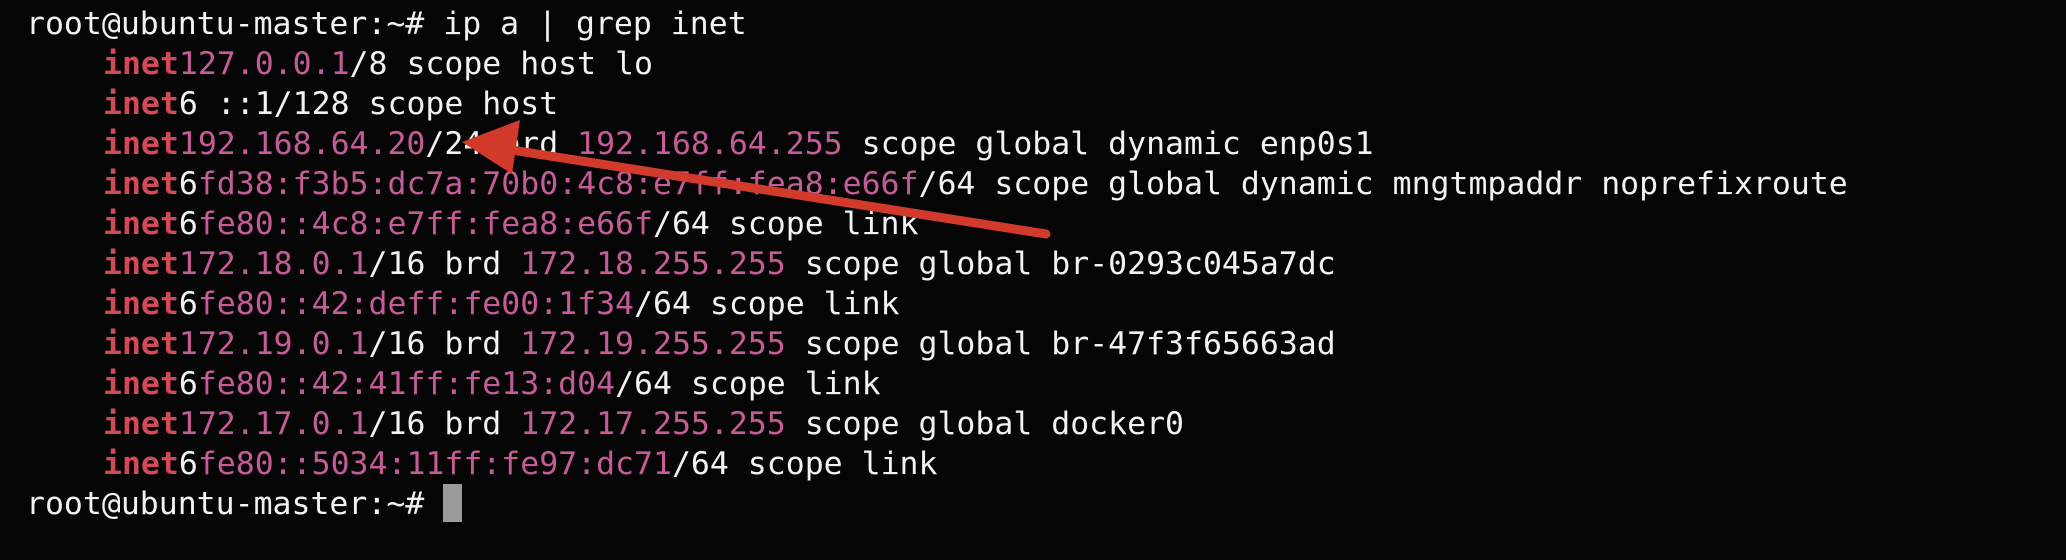  Describe the element at coordinates (985, 424) in the screenshot. I see `line-scope: scope global docker0` at that location.